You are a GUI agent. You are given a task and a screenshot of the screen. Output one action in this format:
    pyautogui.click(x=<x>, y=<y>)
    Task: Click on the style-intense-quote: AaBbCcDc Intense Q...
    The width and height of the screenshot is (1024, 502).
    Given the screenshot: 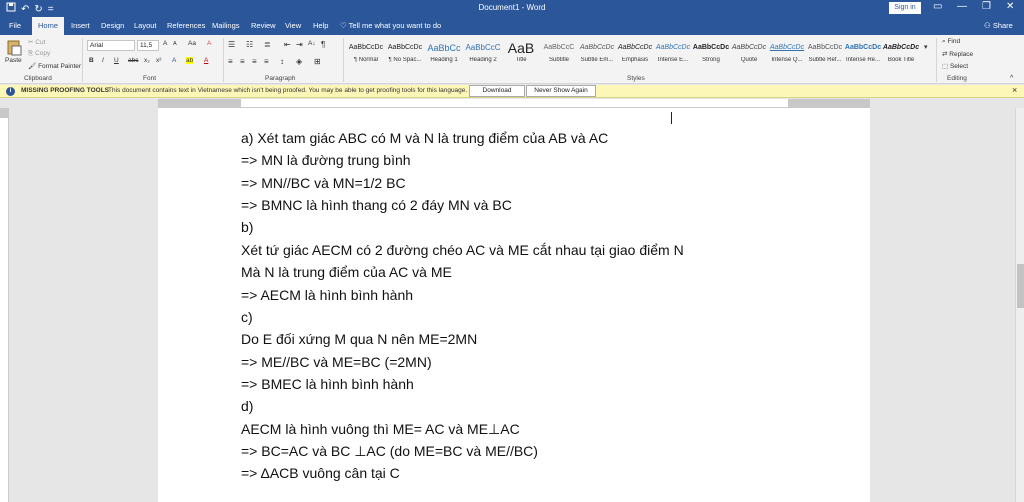 What is the action you would take?
    pyautogui.click(x=787, y=54)
    